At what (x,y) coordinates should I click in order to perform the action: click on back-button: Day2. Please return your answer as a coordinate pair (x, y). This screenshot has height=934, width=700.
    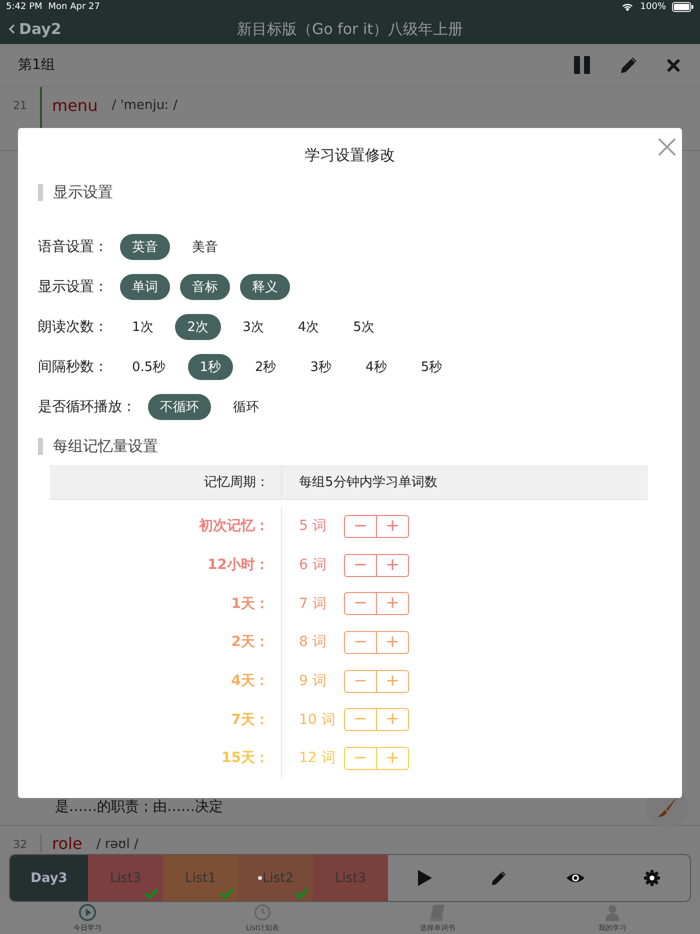
    Looking at the image, I should click on (35, 29).